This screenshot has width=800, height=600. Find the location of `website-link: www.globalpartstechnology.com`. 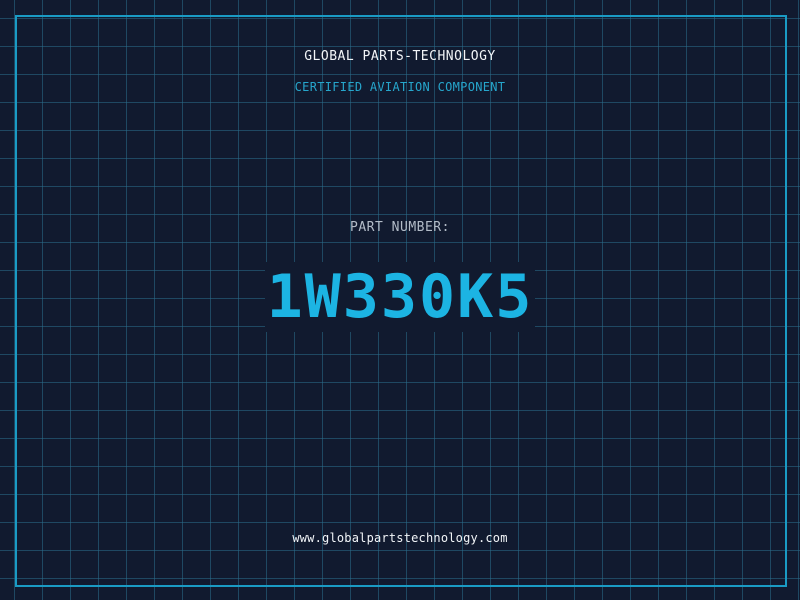

website-link: www.globalpartstechnology.com is located at coordinates (400, 538).